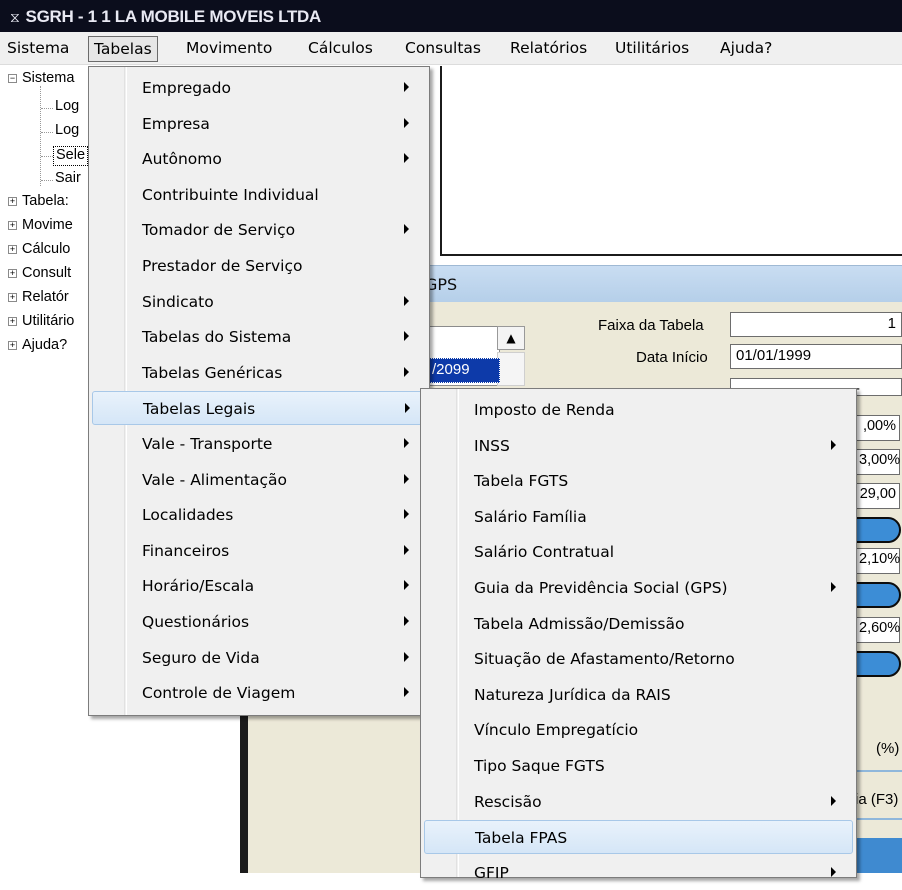 This screenshot has height=890, width=902. I want to click on menu-consultas: Consultas, so click(443, 49).